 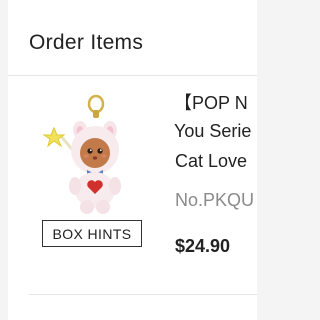 I want to click on order-items-title: Order Items, so click(x=86, y=42).